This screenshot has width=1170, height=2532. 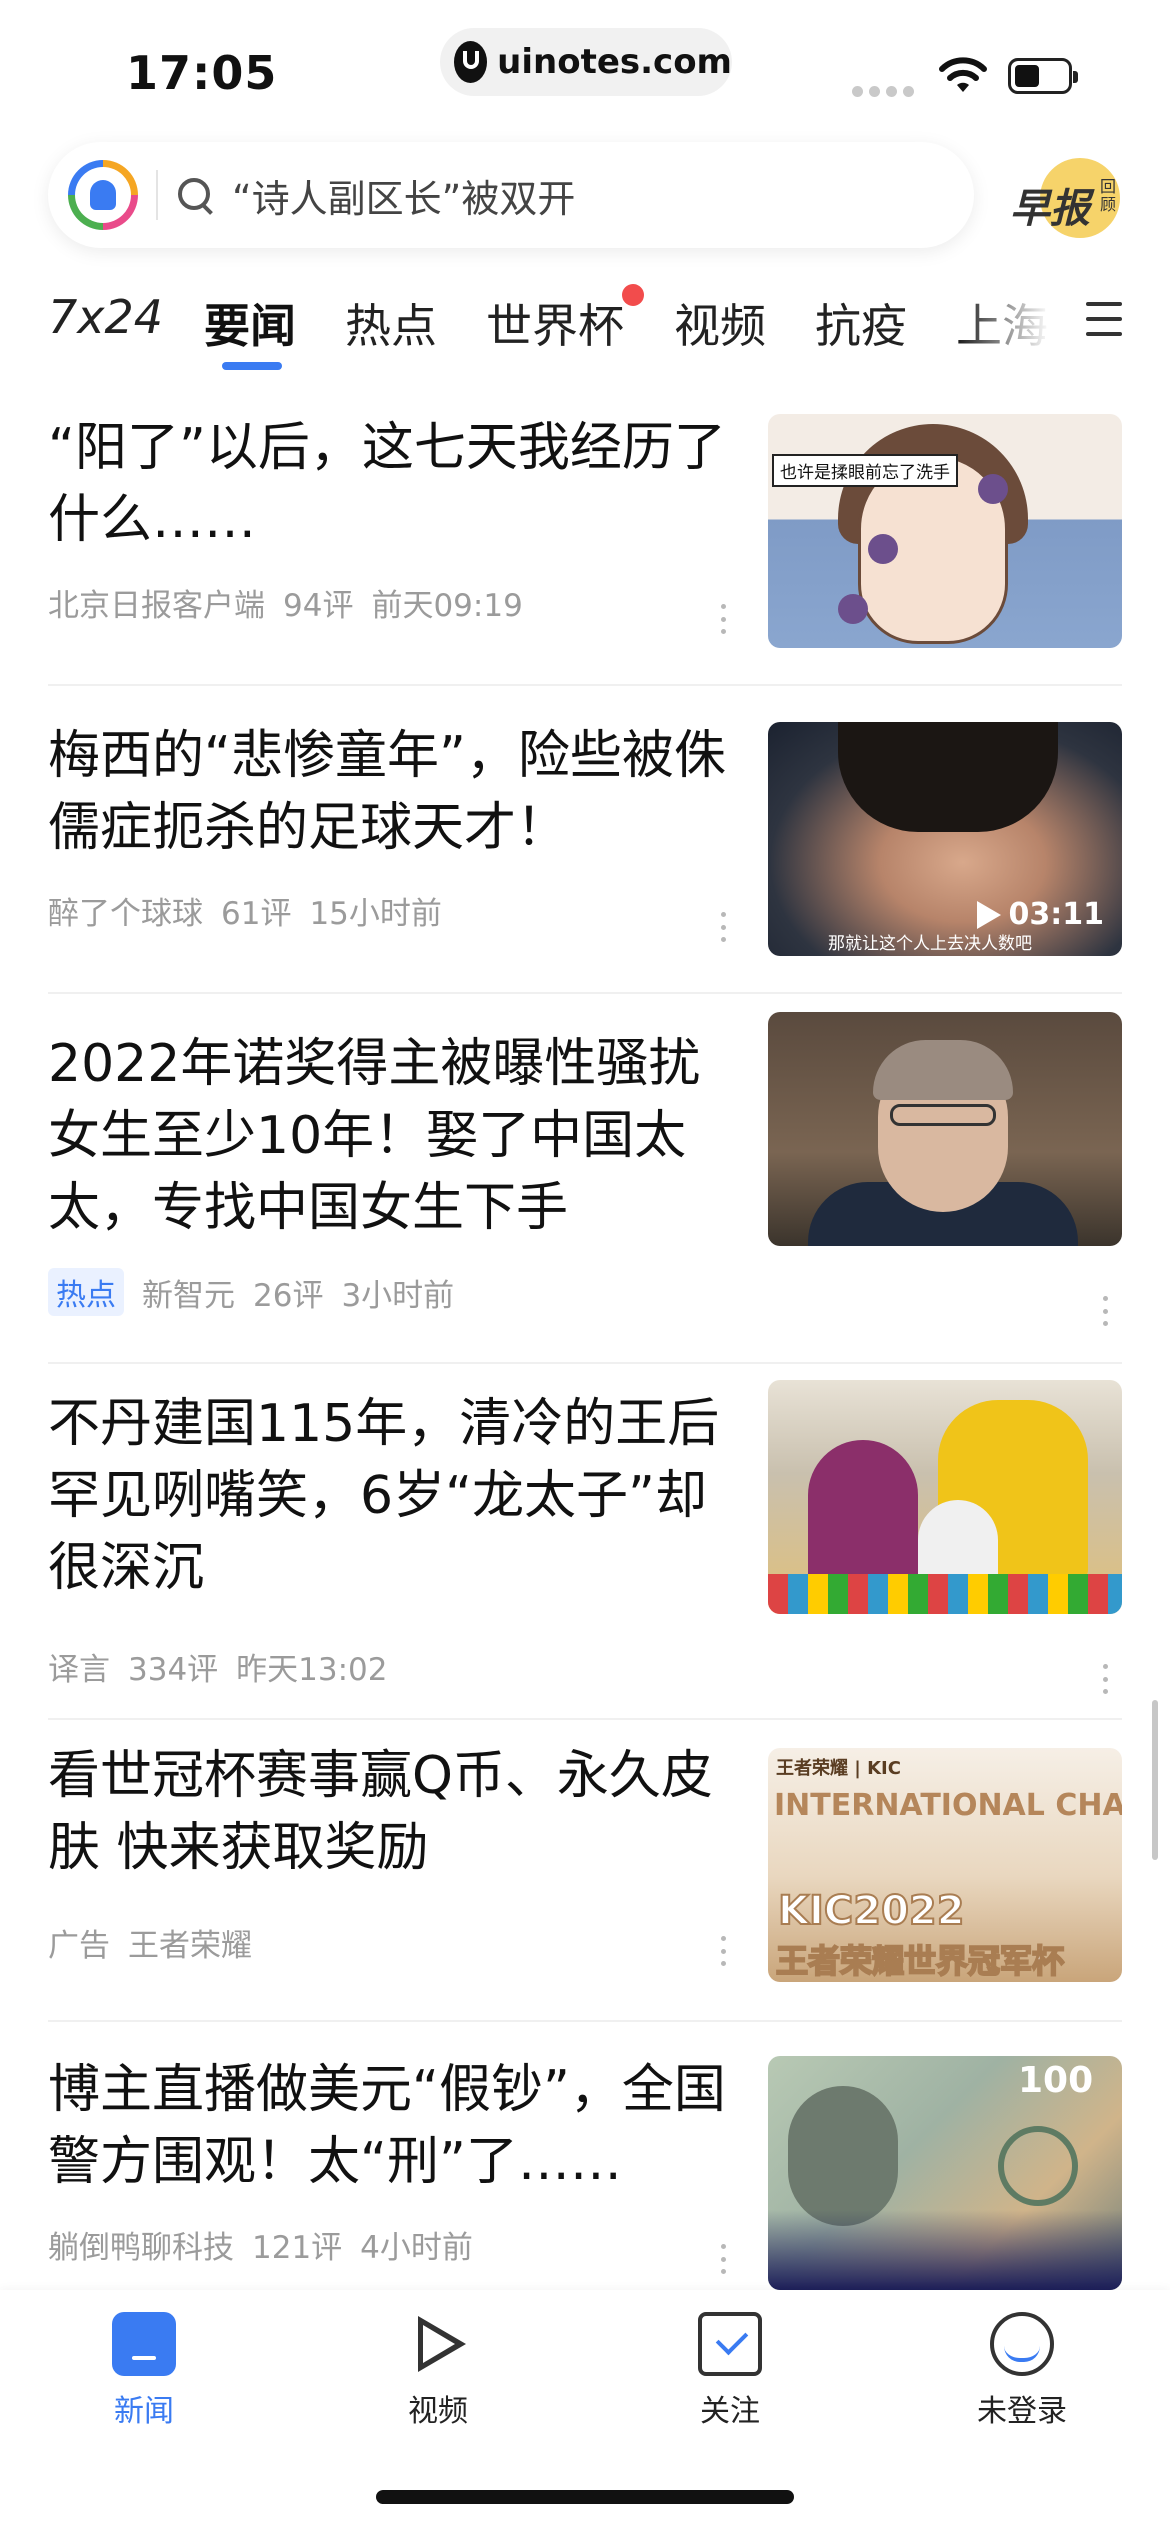 What do you see at coordinates (190, 1946) in the screenshot?
I see `advertiser: 王者荣耀` at bounding box center [190, 1946].